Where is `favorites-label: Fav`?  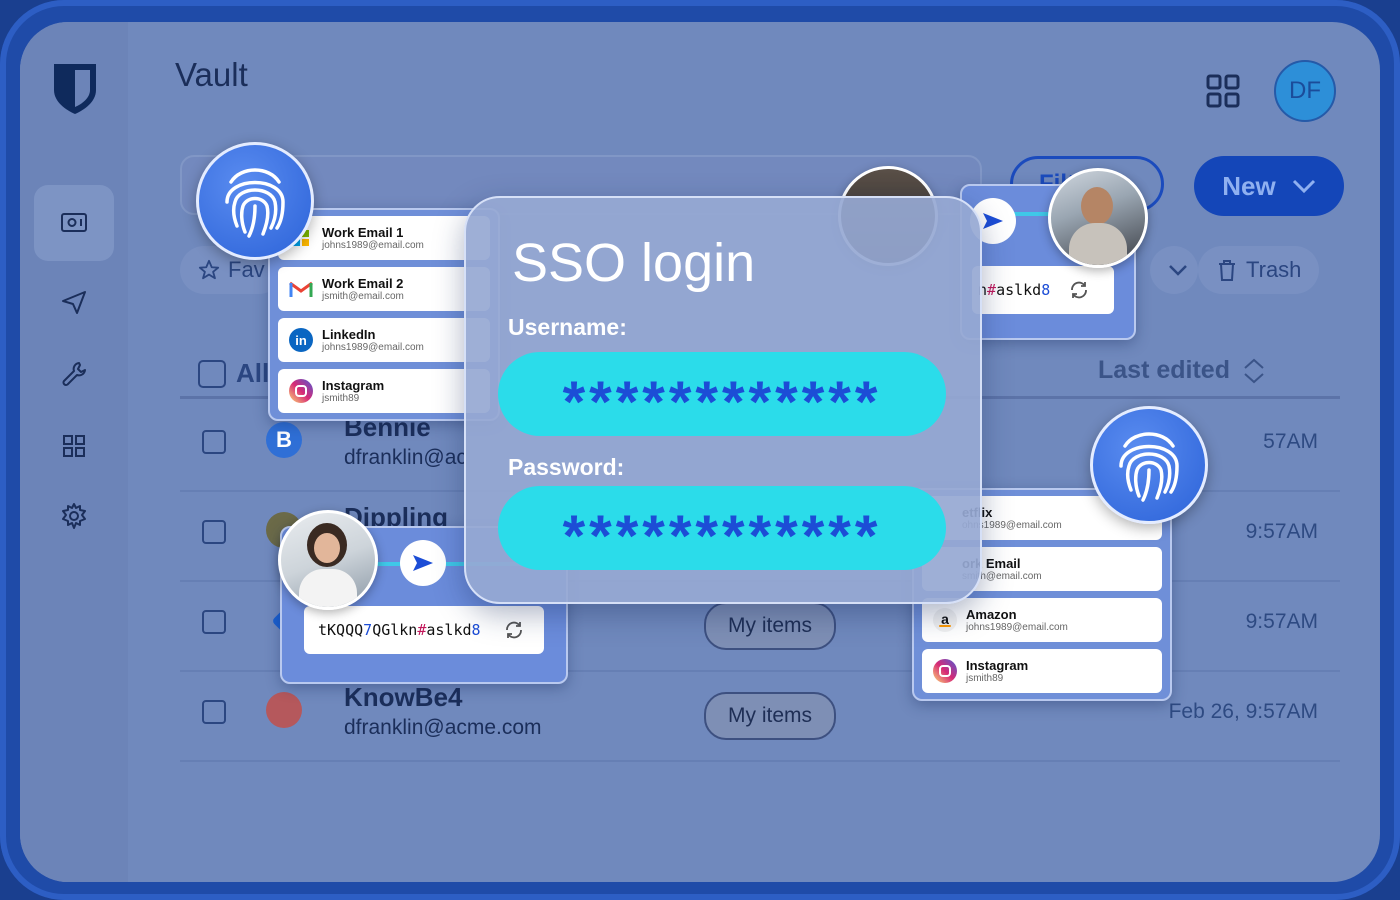
favorites-label: Fav is located at coordinates (246, 269).